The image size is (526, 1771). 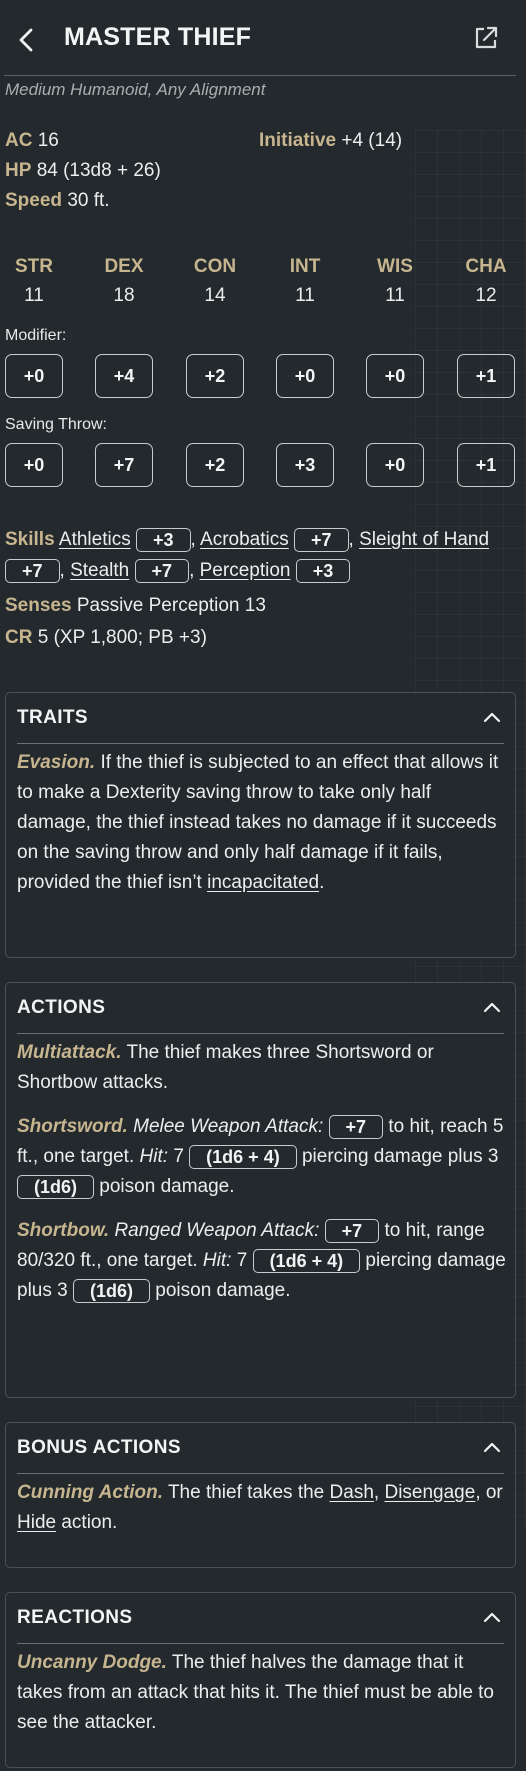 I want to click on ability-score: 14, so click(x=215, y=295).